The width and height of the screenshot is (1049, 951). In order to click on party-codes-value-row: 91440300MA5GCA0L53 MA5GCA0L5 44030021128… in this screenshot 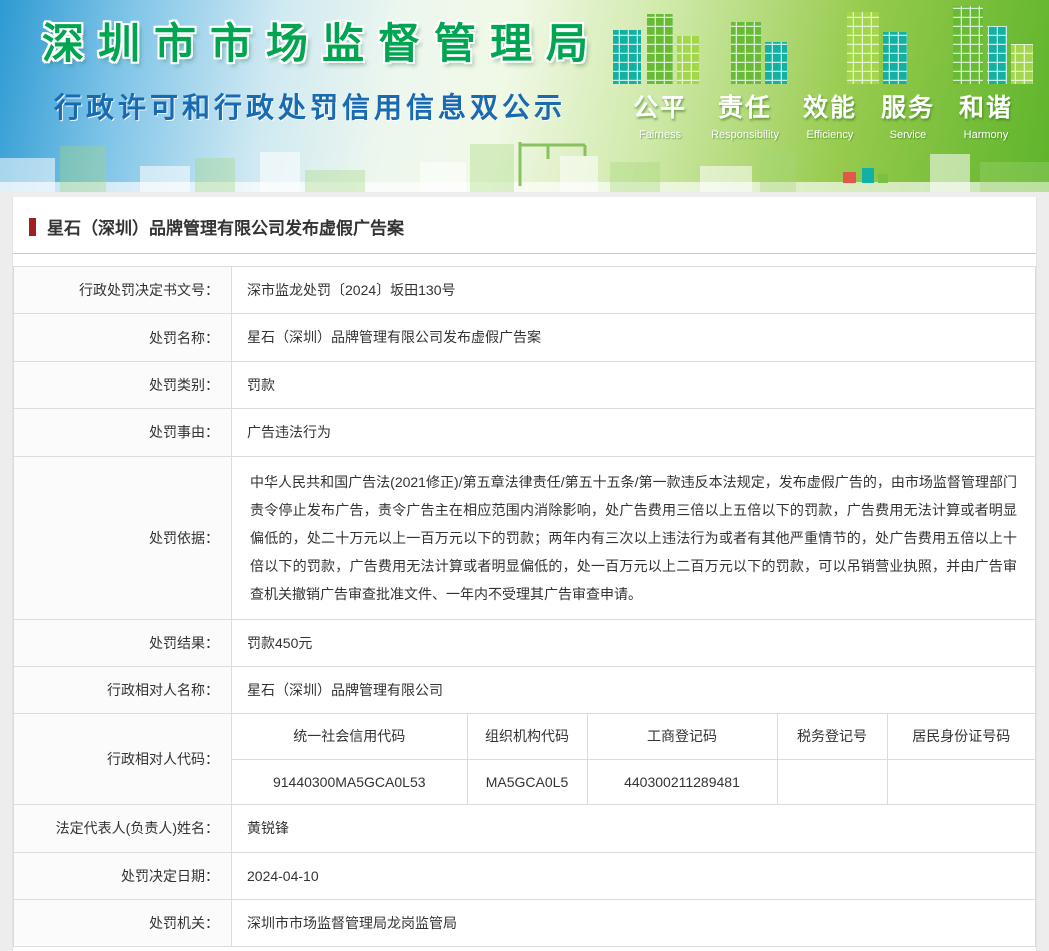, I will do `click(633, 781)`.